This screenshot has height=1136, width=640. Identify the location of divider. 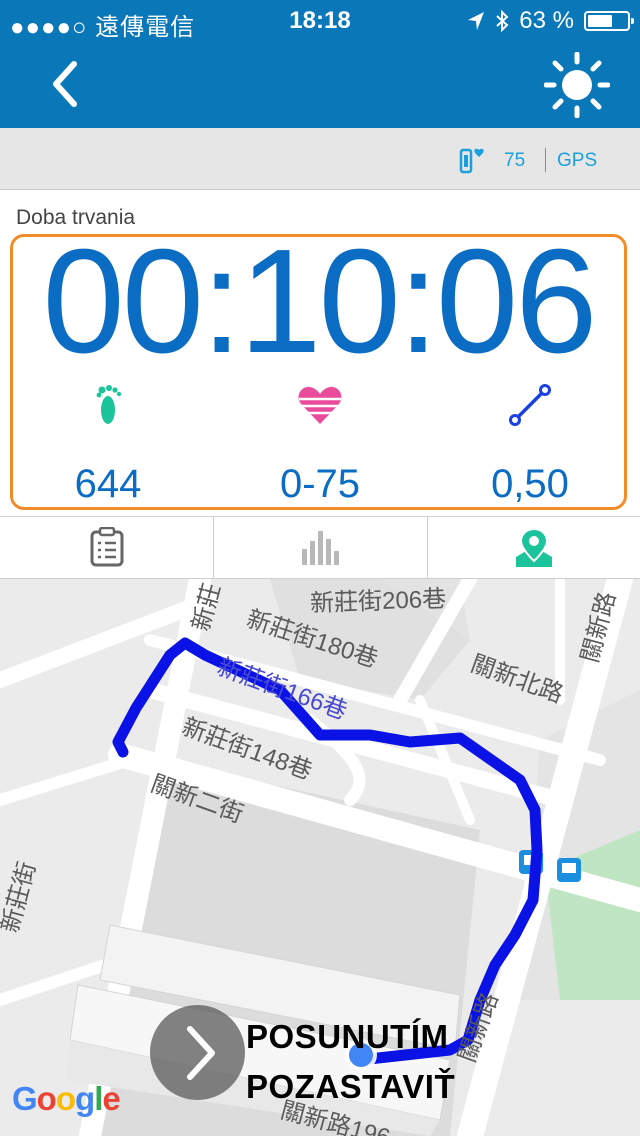
(545, 160).